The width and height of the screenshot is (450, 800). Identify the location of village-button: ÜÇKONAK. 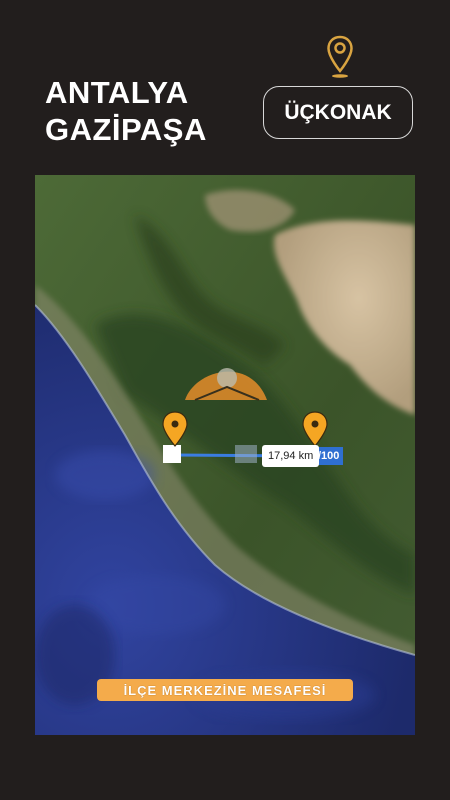
(338, 112).